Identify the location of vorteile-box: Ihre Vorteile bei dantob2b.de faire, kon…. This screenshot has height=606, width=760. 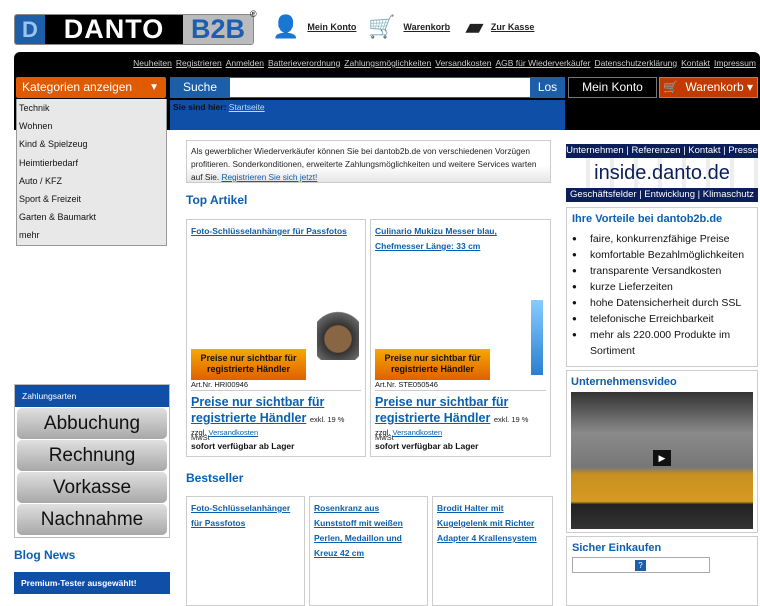
(662, 287).